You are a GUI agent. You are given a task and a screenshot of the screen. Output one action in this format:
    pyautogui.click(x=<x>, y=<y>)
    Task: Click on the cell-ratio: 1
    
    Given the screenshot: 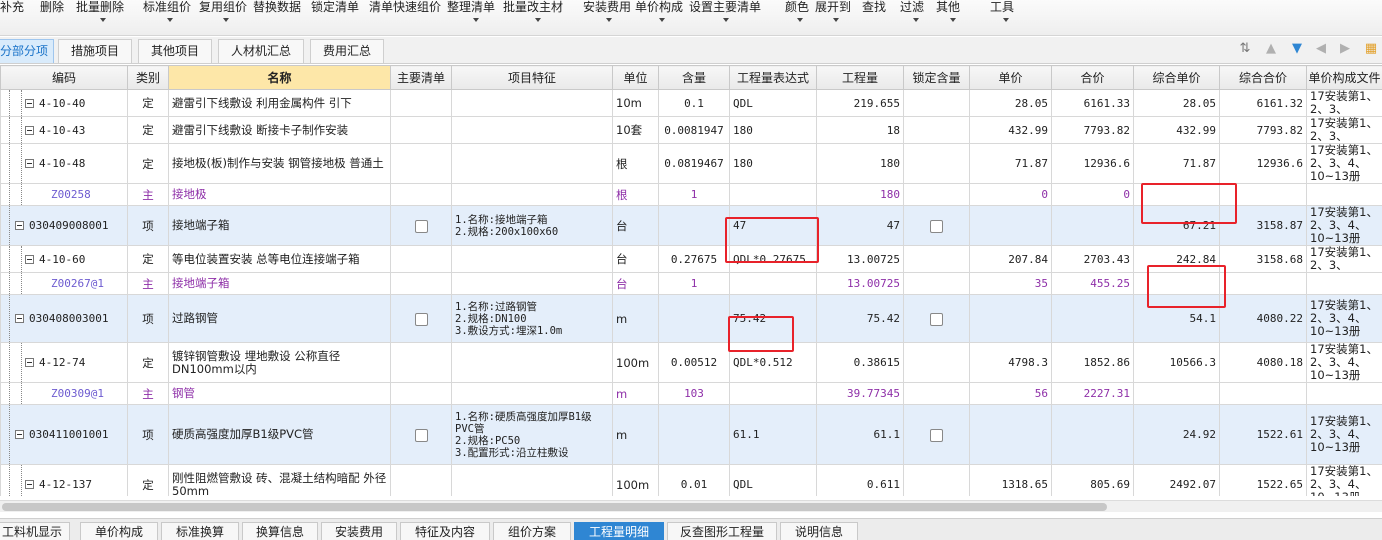 What is the action you would take?
    pyautogui.click(x=694, y=194)
    